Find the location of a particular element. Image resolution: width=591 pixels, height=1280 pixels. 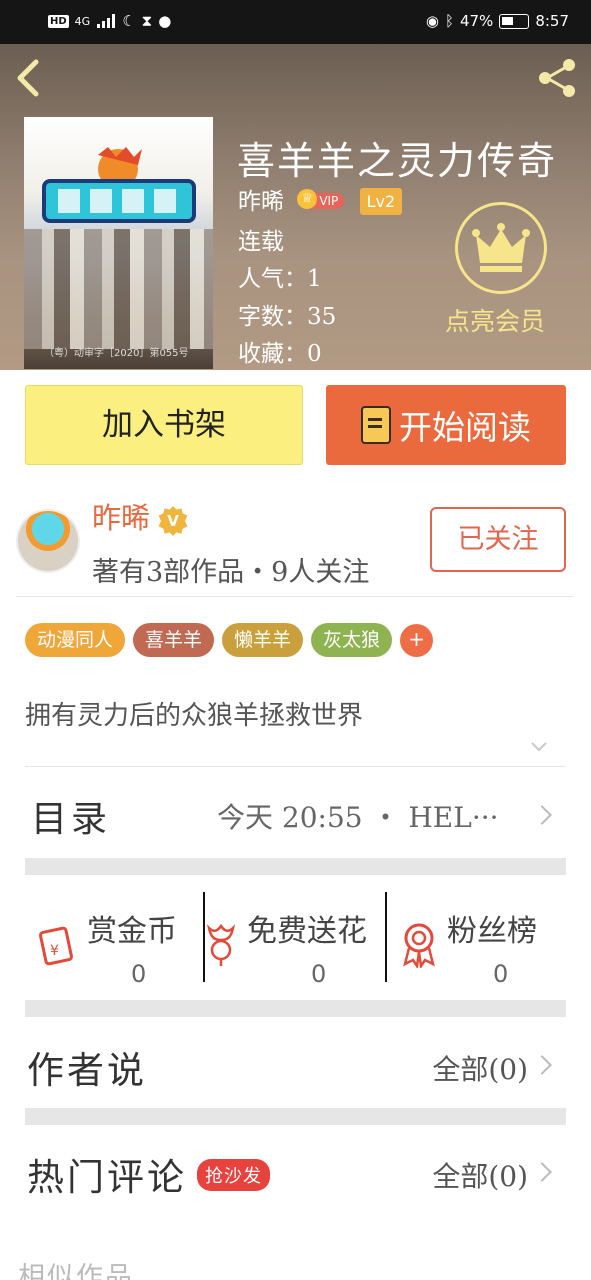

author-name: 昨晞 is located at coordinates (121, 518).